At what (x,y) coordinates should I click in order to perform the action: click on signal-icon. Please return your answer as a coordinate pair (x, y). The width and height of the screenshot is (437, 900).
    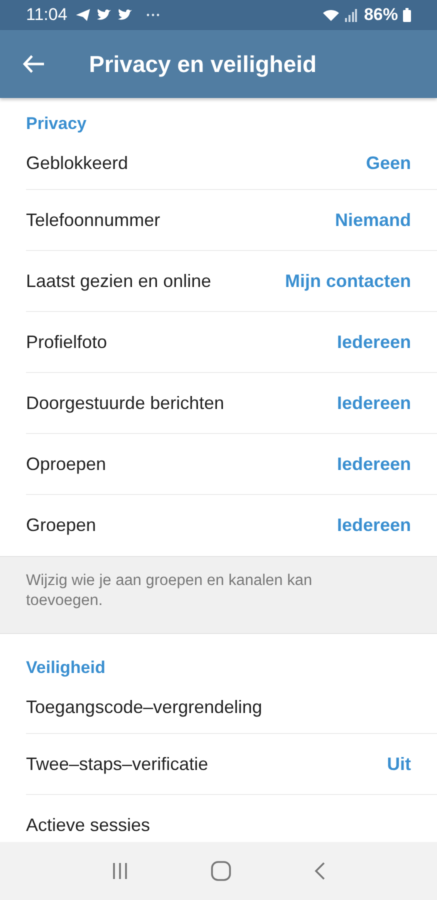
    Looking at the image, I should click on (350, 15).